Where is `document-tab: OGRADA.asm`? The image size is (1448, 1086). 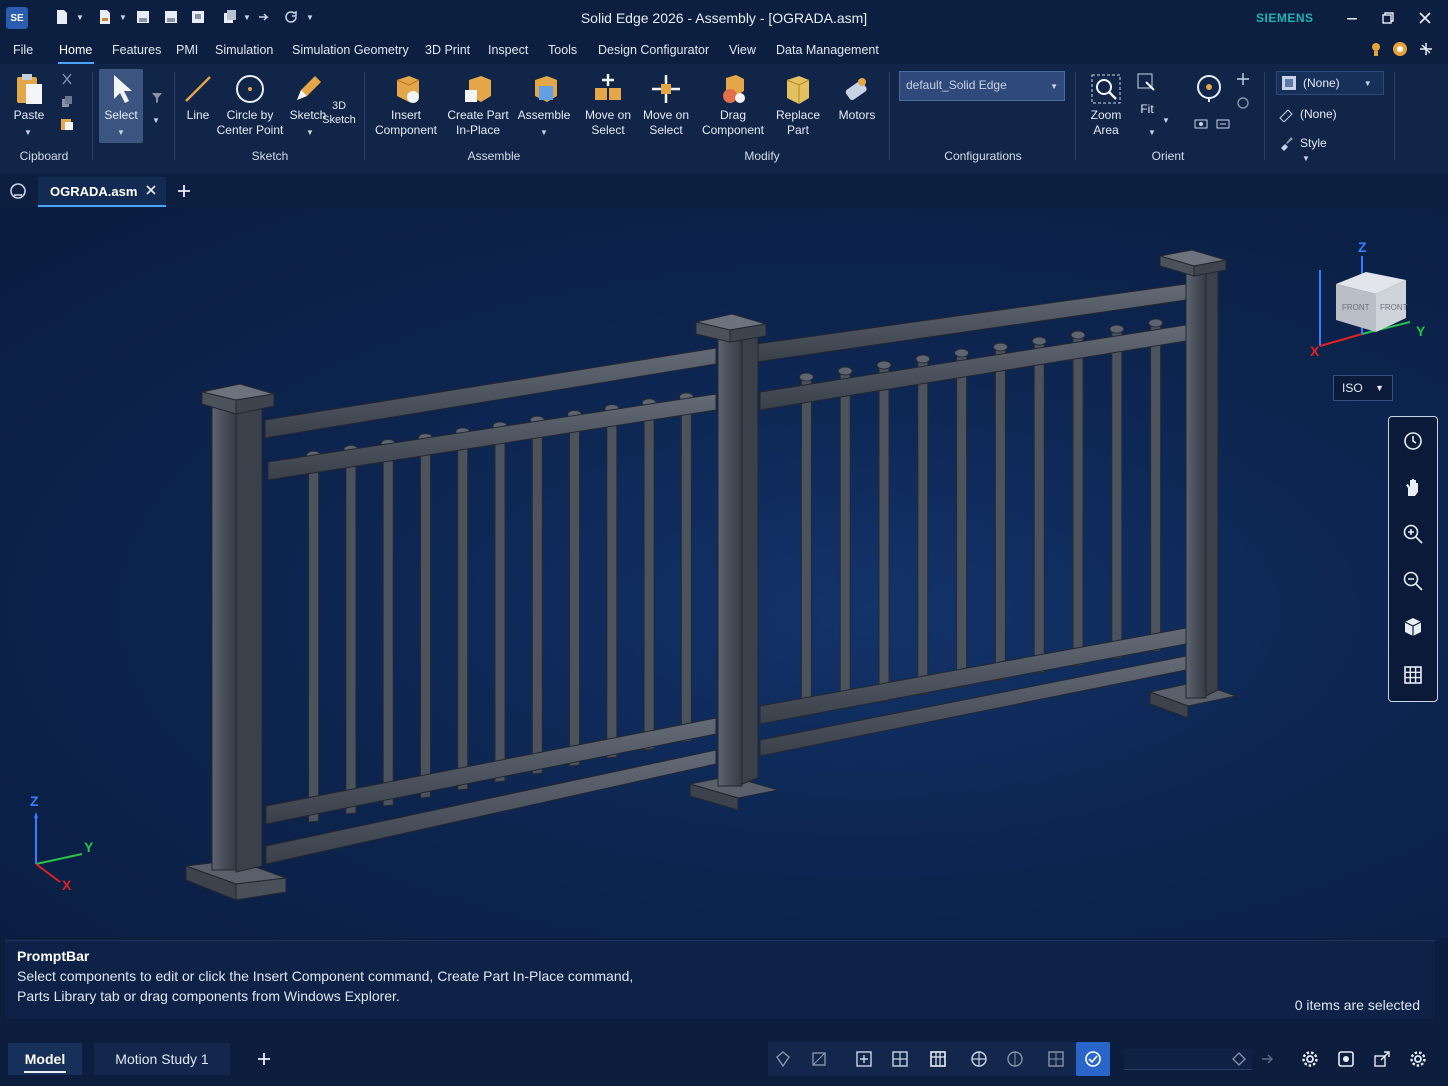 document-tab: OGRADA.asm is located at coordinates (102, 192).